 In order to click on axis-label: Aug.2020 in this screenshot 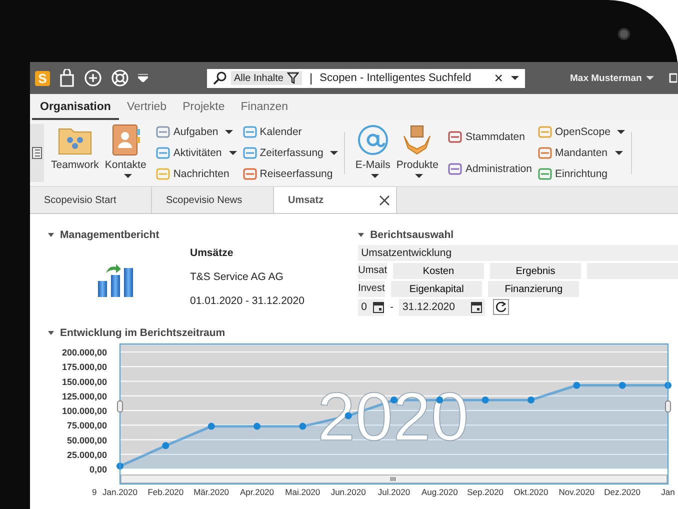, I will do `click(439, 492)`.